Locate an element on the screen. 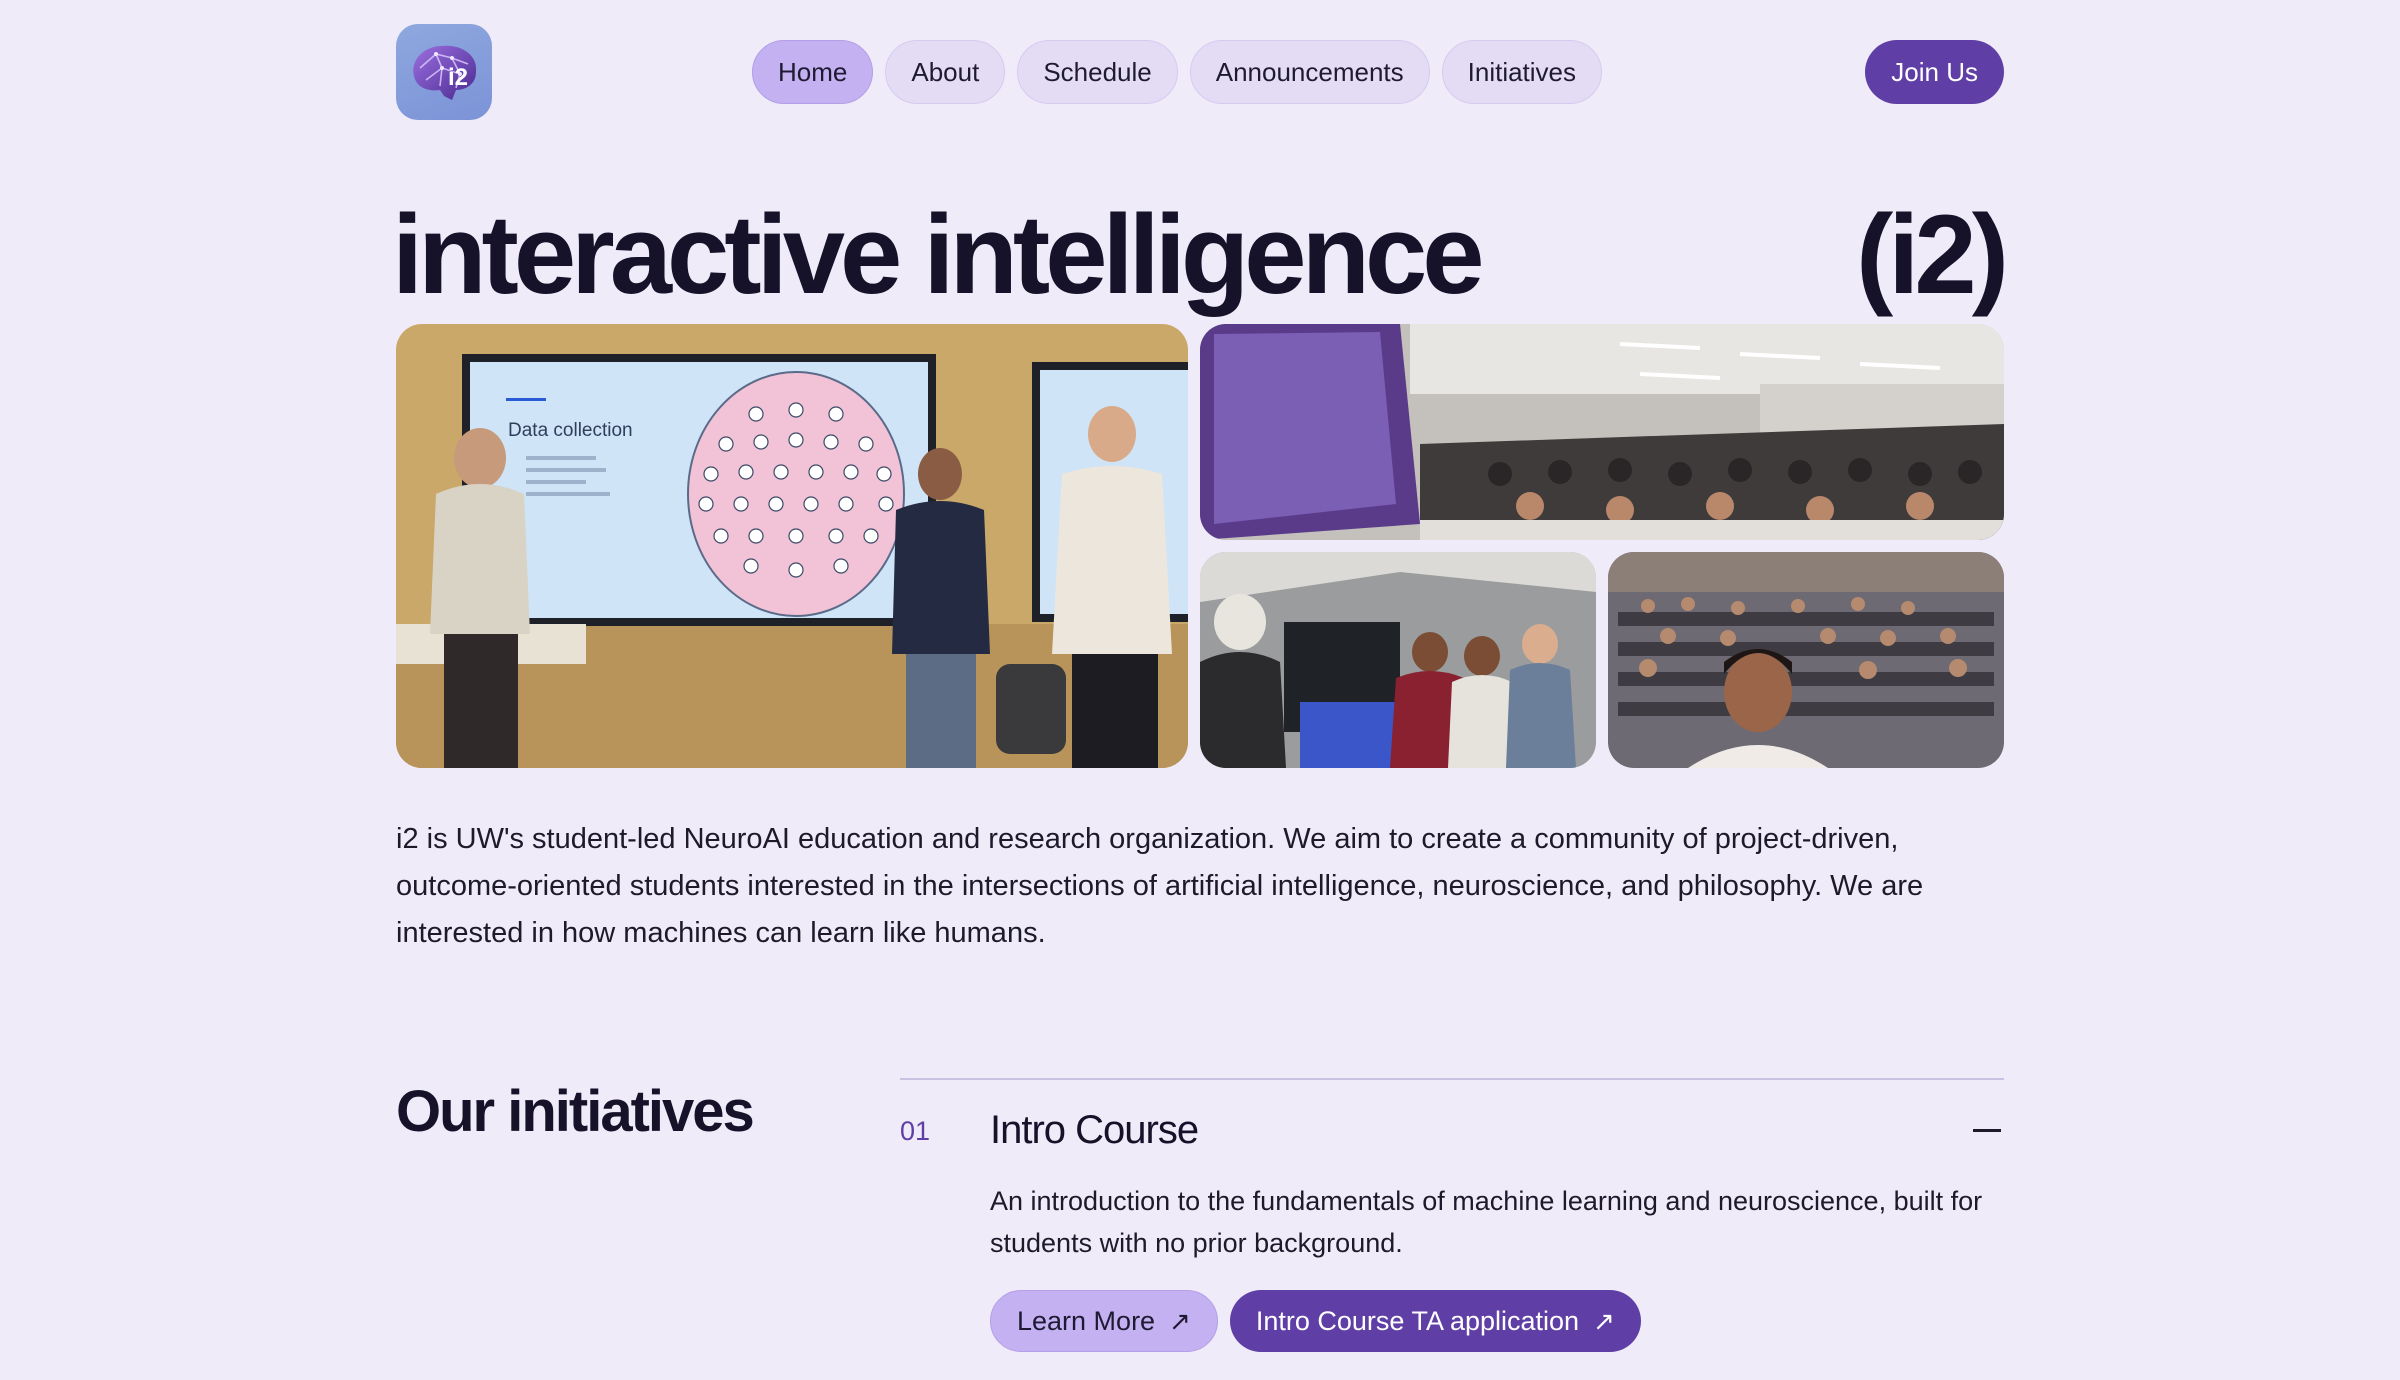 The height and width of the screenshot is (1380, 2400). join-us-button: Join Us is located at coordinates (1934, 72).